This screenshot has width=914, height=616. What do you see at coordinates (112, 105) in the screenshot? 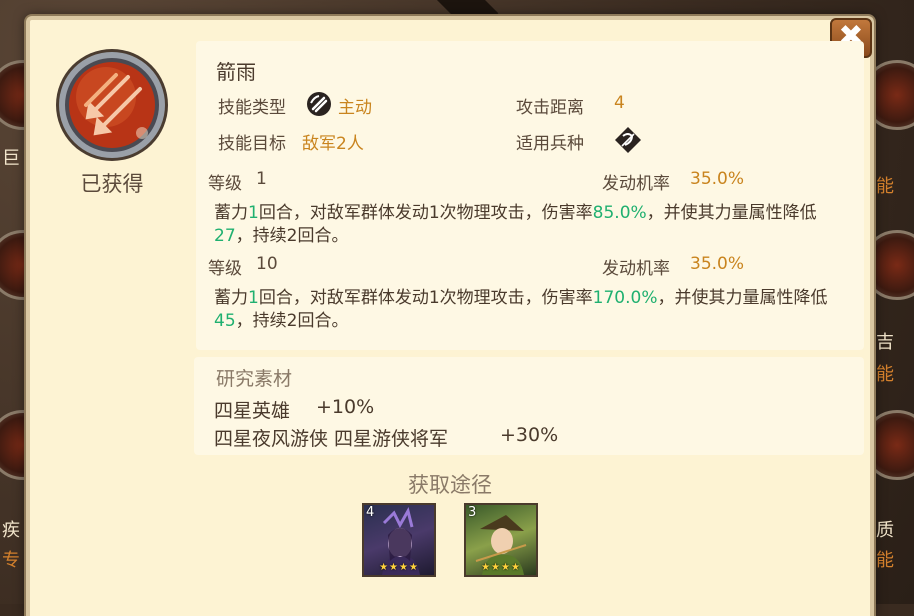
I see `arrow-rain-icon` at bounding box center [112, 105].